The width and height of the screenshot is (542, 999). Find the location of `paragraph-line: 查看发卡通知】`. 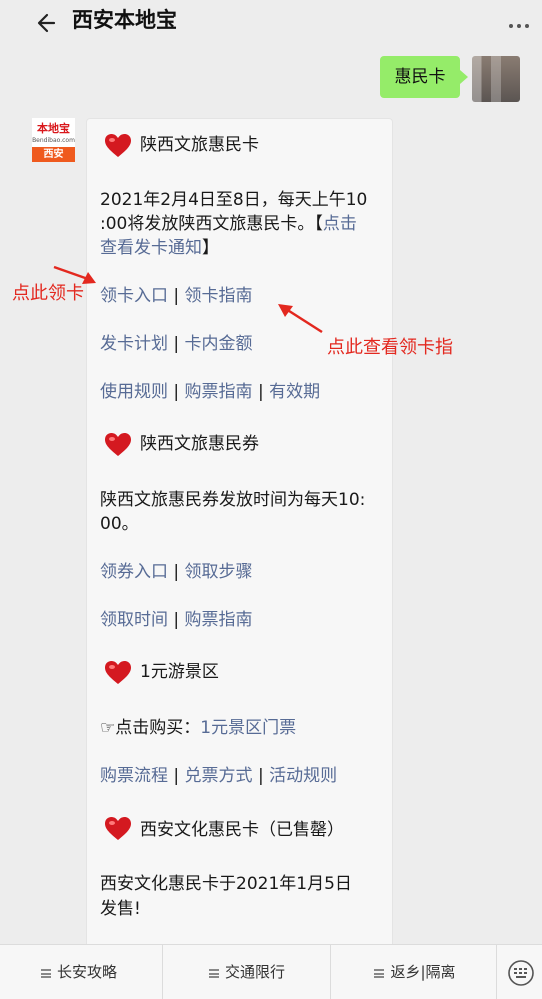

paragraph-line: 查看发卡通知】 is located at coordinates (159, 248).